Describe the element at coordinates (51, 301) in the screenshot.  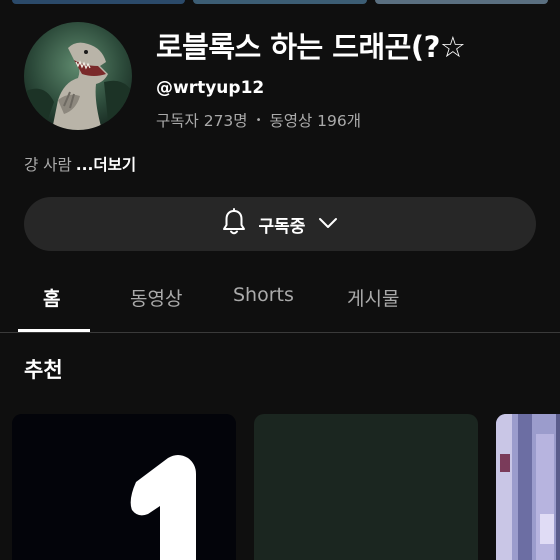
I see `tab-home: 홈` at that location.